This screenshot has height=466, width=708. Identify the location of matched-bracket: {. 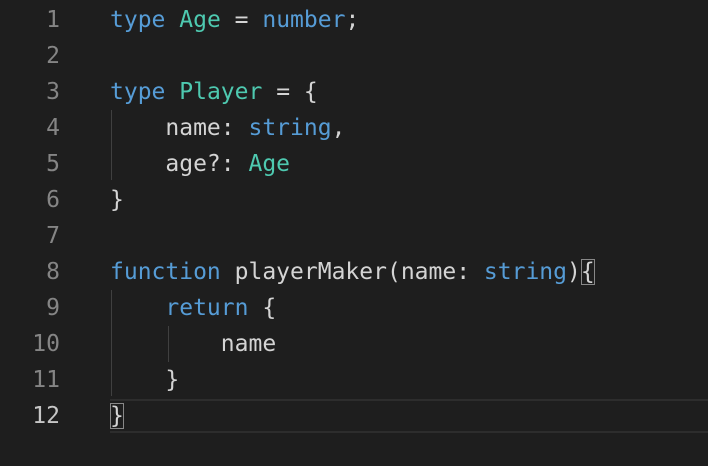
(587, 272).